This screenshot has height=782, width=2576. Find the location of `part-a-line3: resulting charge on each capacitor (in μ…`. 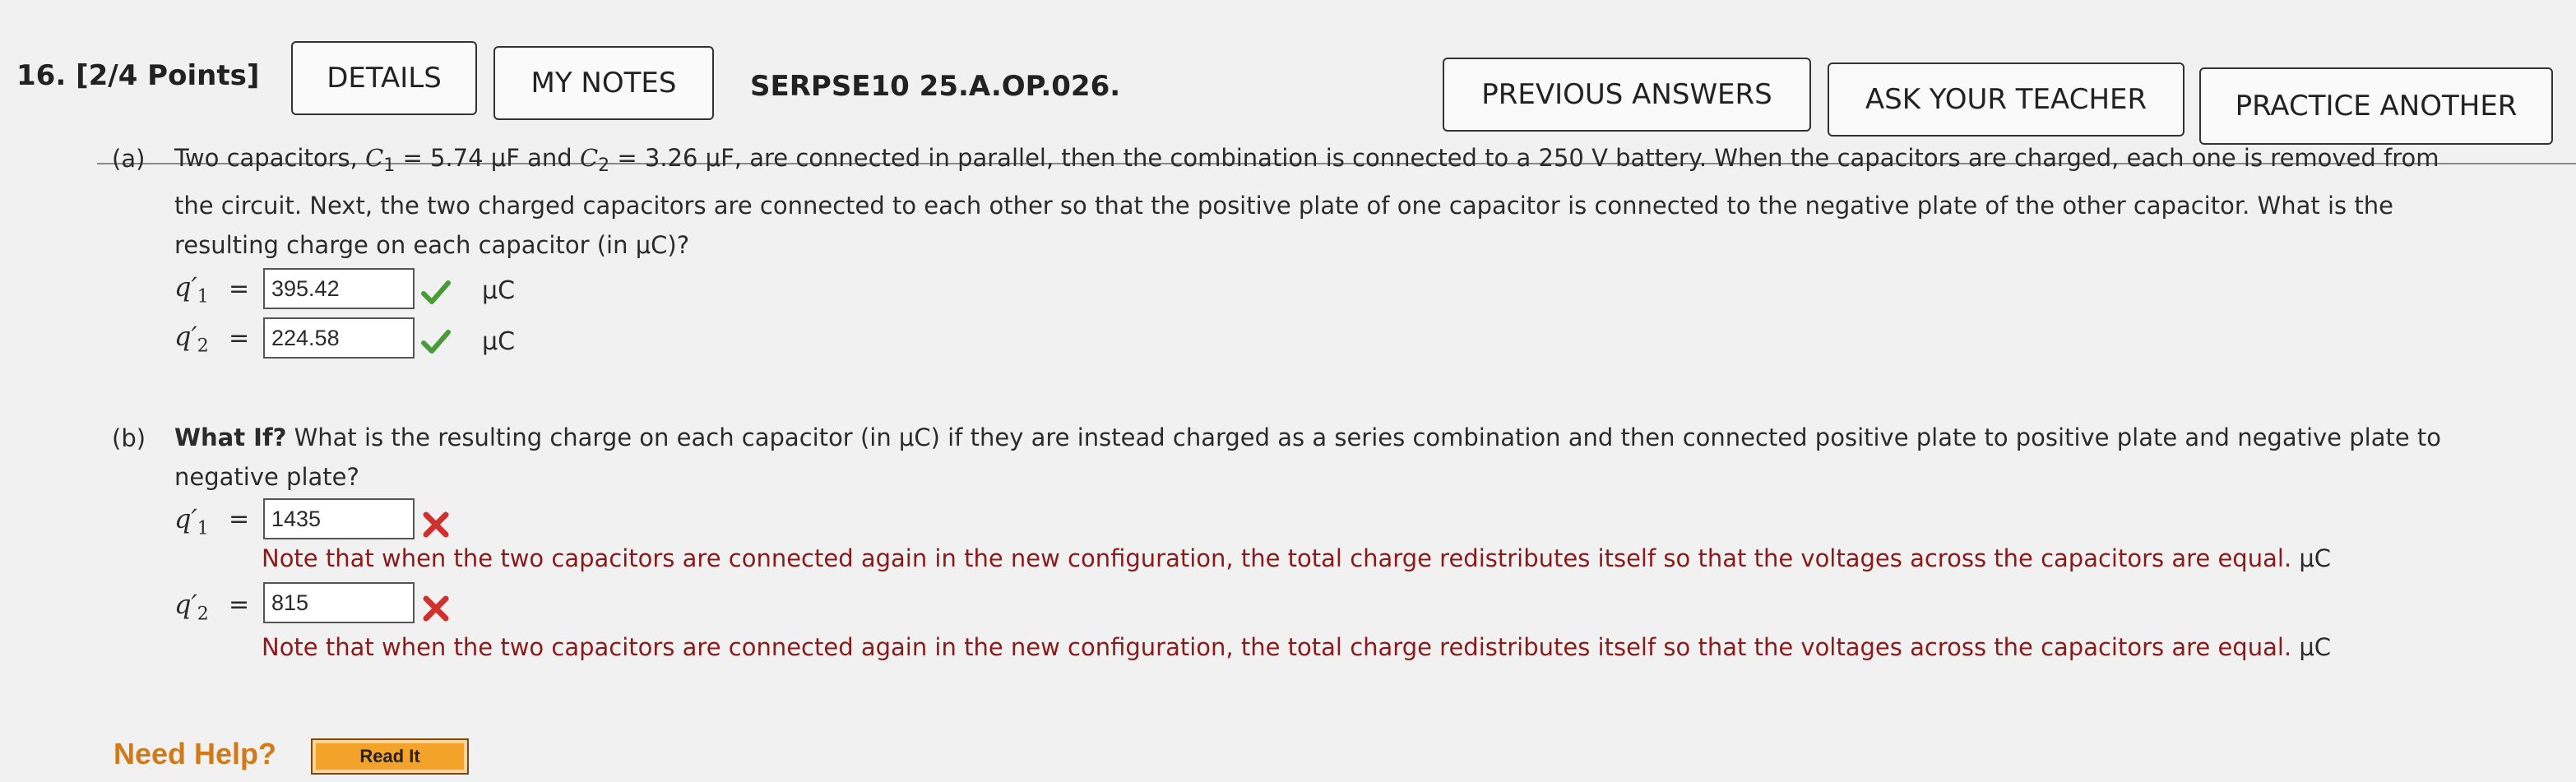

part-a-line3: resulting charge on each capacitor (in μ… is located at coordinates (432, 245).